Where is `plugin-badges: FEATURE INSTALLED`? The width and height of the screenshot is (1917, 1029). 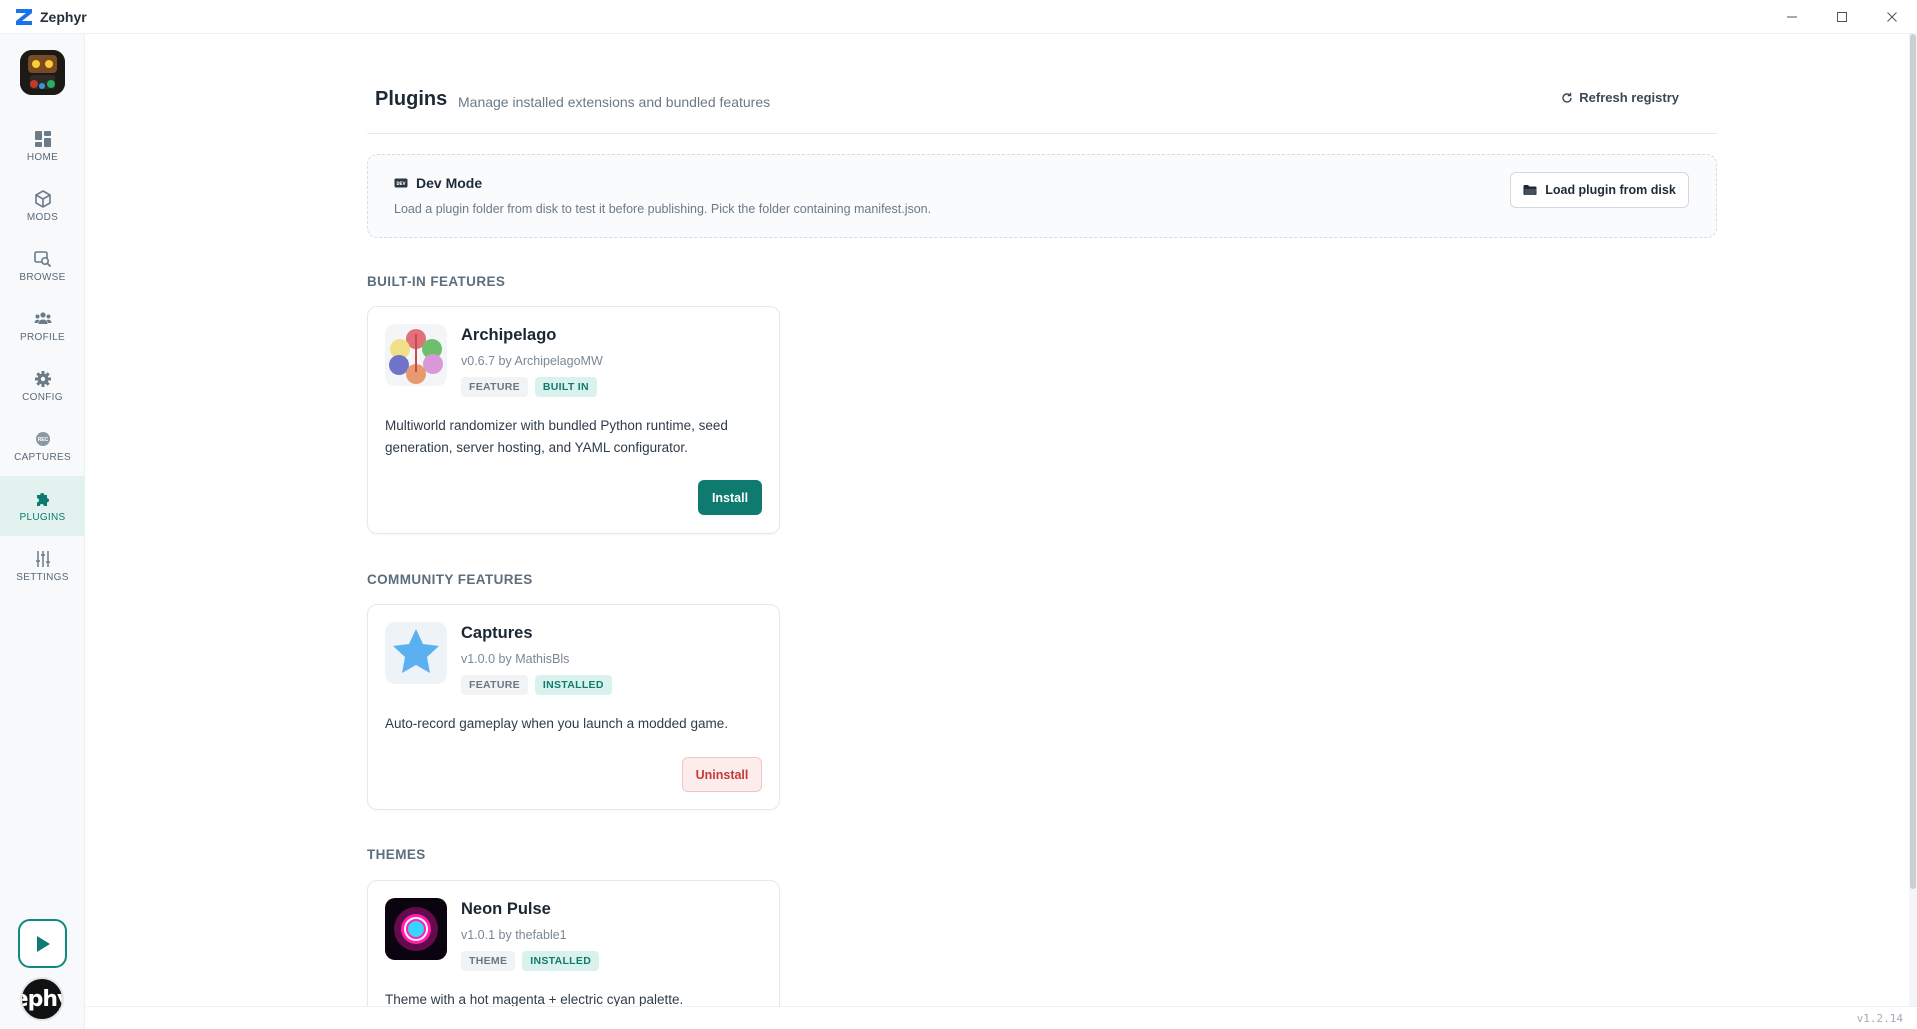
plugin-badges: FEATURE INSTALLED is located at coordinates (536, 685).